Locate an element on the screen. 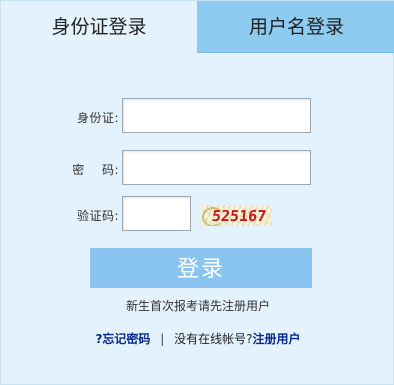 The height and width of the screenshot is (385, 394). register-link: 注册用户 is located at coordinates (277, 339).